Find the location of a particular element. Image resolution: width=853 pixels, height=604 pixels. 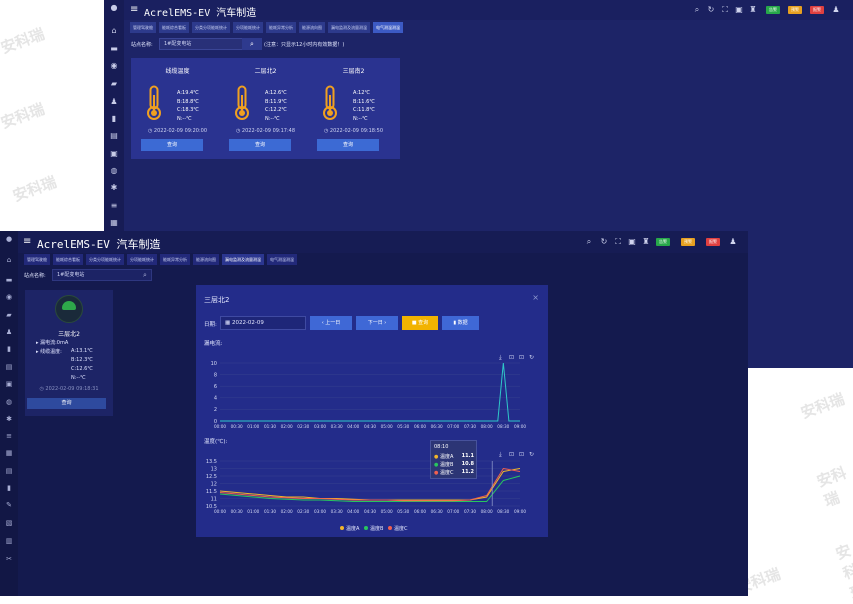

tooltip-name: 温度B is located at coordinates (446, 465).